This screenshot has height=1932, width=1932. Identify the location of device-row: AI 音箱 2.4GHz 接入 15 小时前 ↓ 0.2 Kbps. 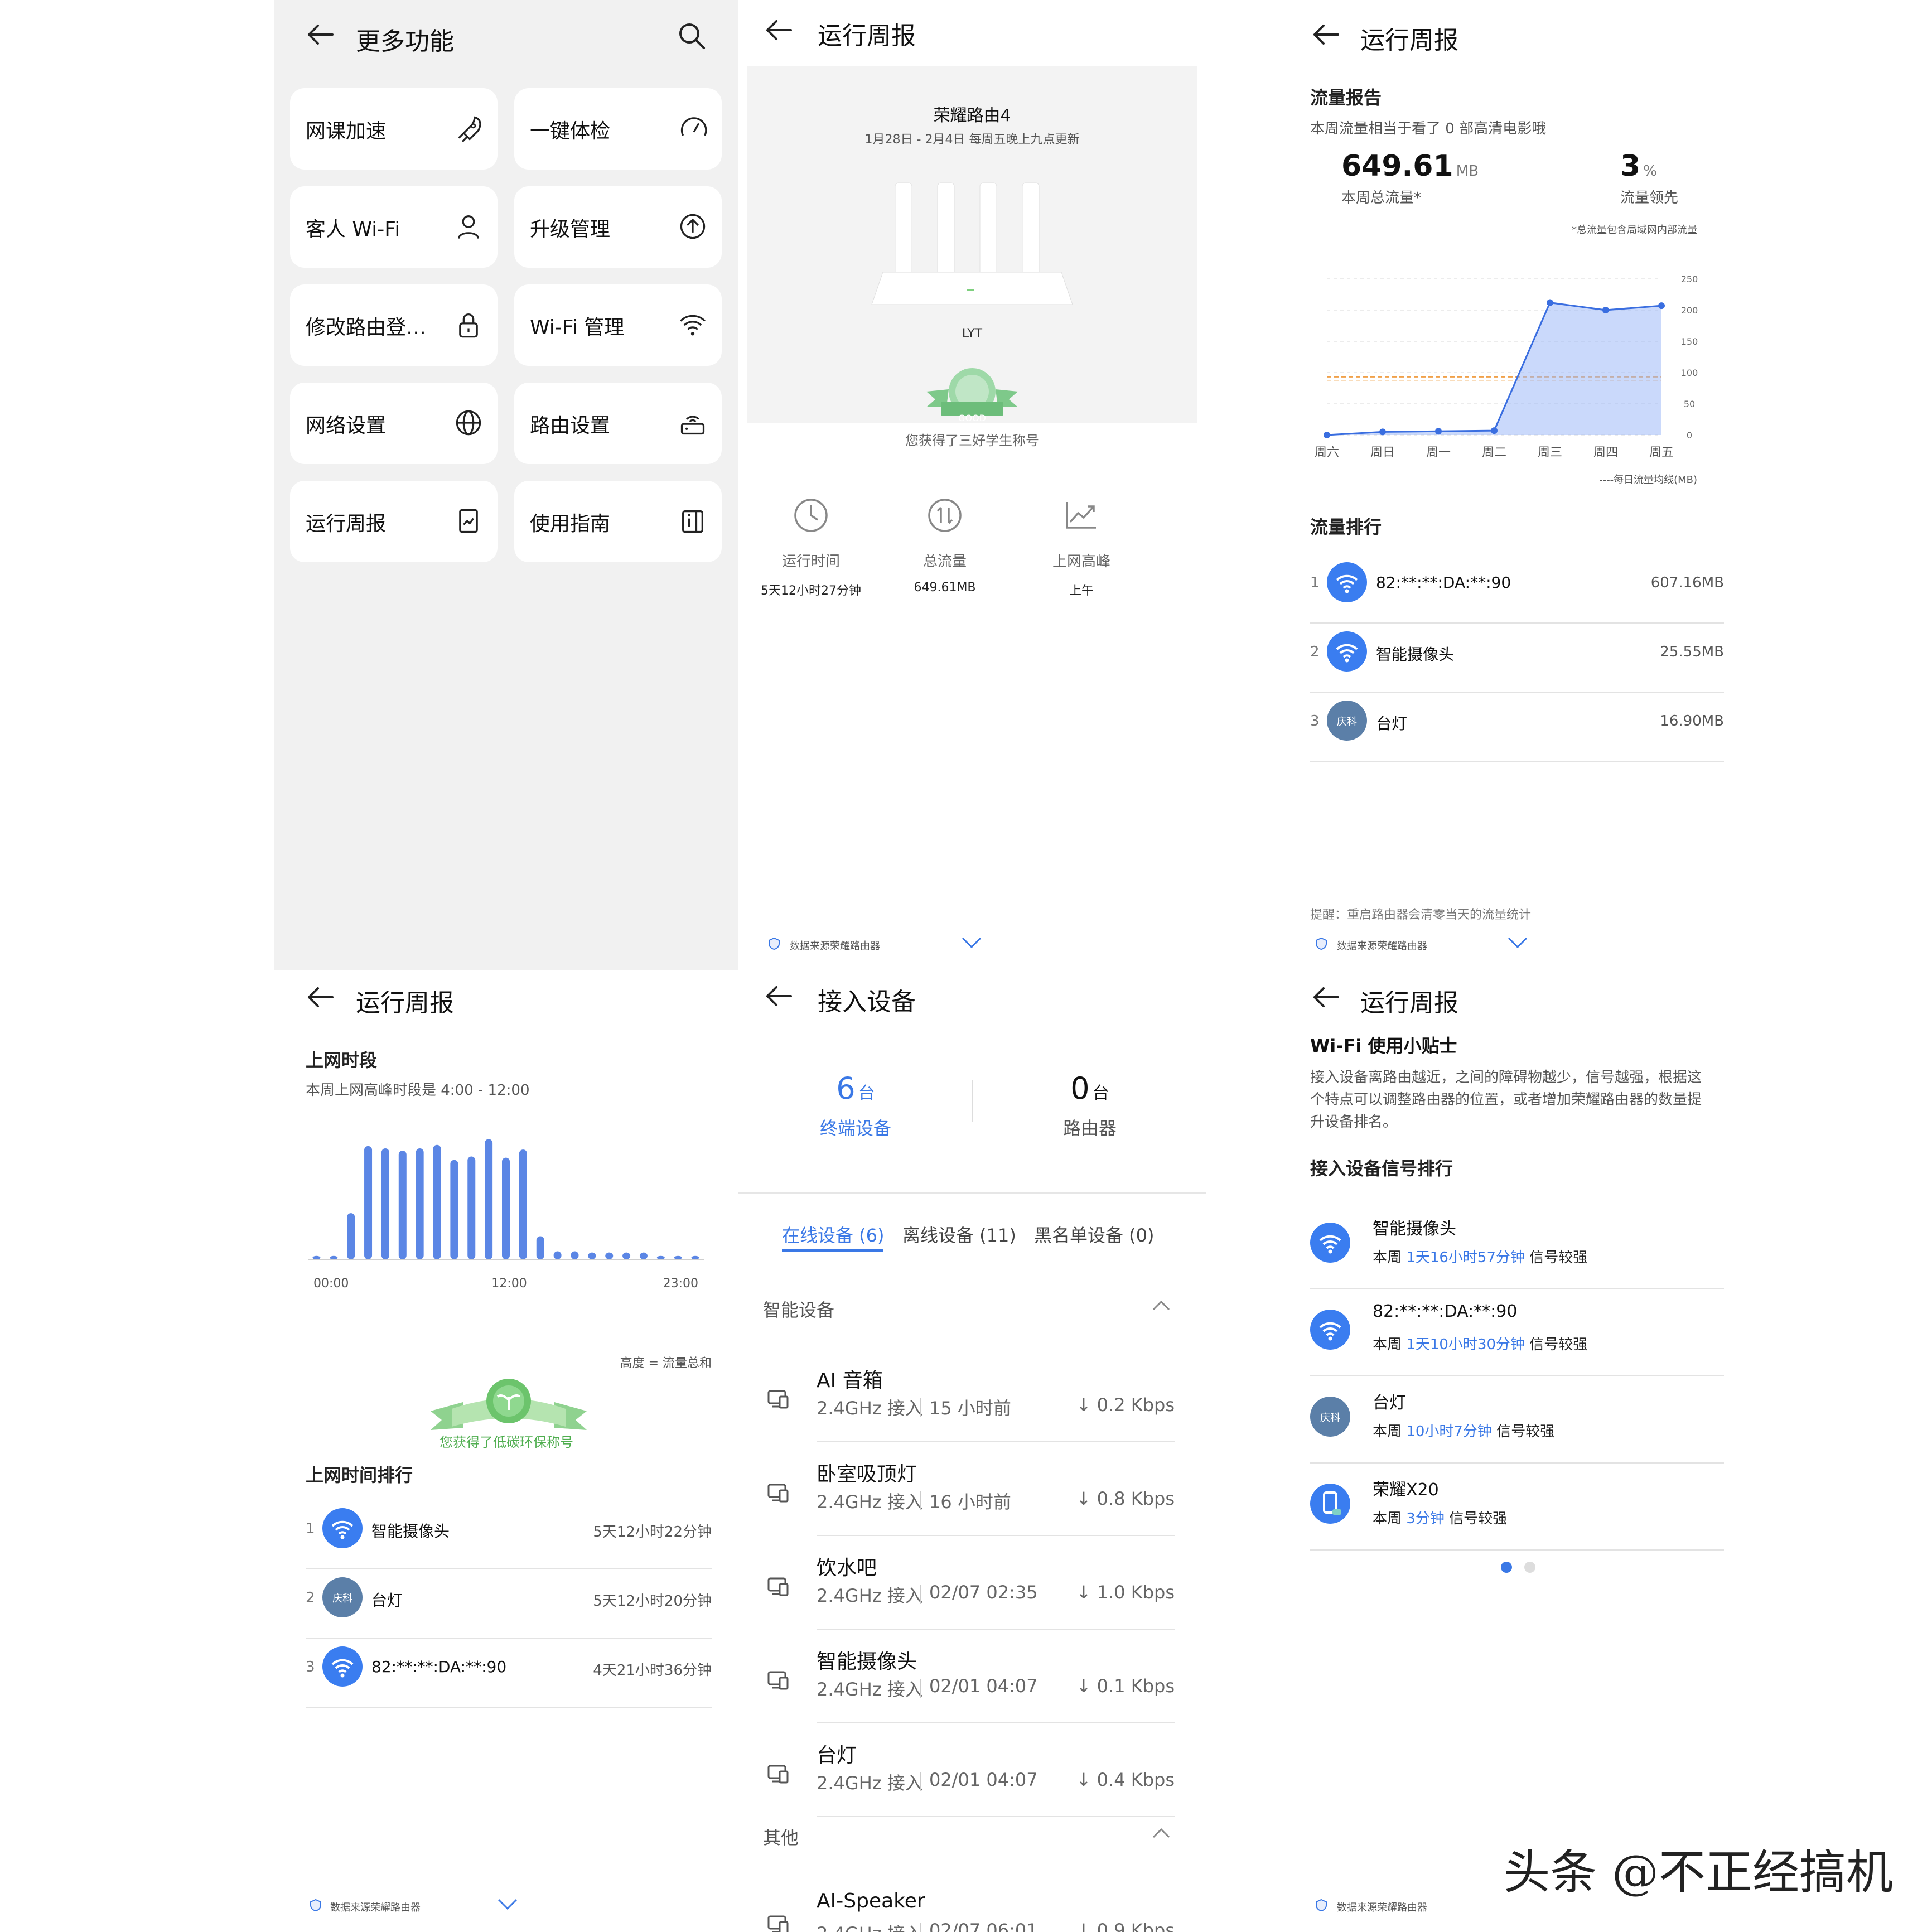
(972, 1404).